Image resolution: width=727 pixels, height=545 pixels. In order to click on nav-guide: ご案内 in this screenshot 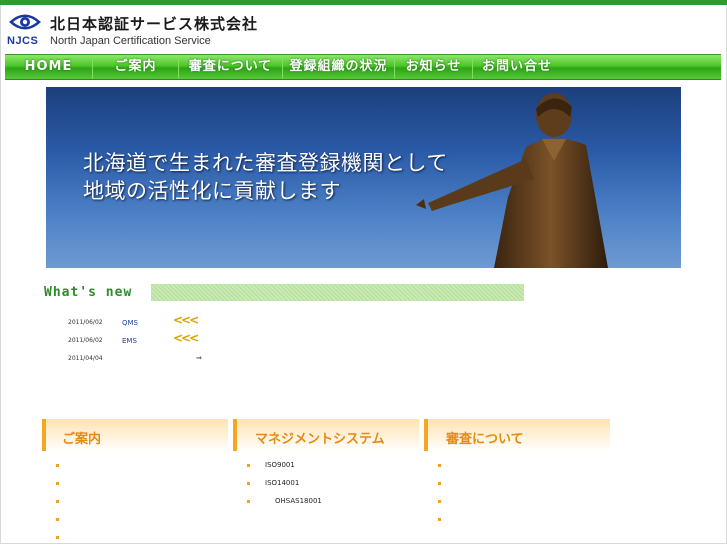, I will do `click(136, 67)`.